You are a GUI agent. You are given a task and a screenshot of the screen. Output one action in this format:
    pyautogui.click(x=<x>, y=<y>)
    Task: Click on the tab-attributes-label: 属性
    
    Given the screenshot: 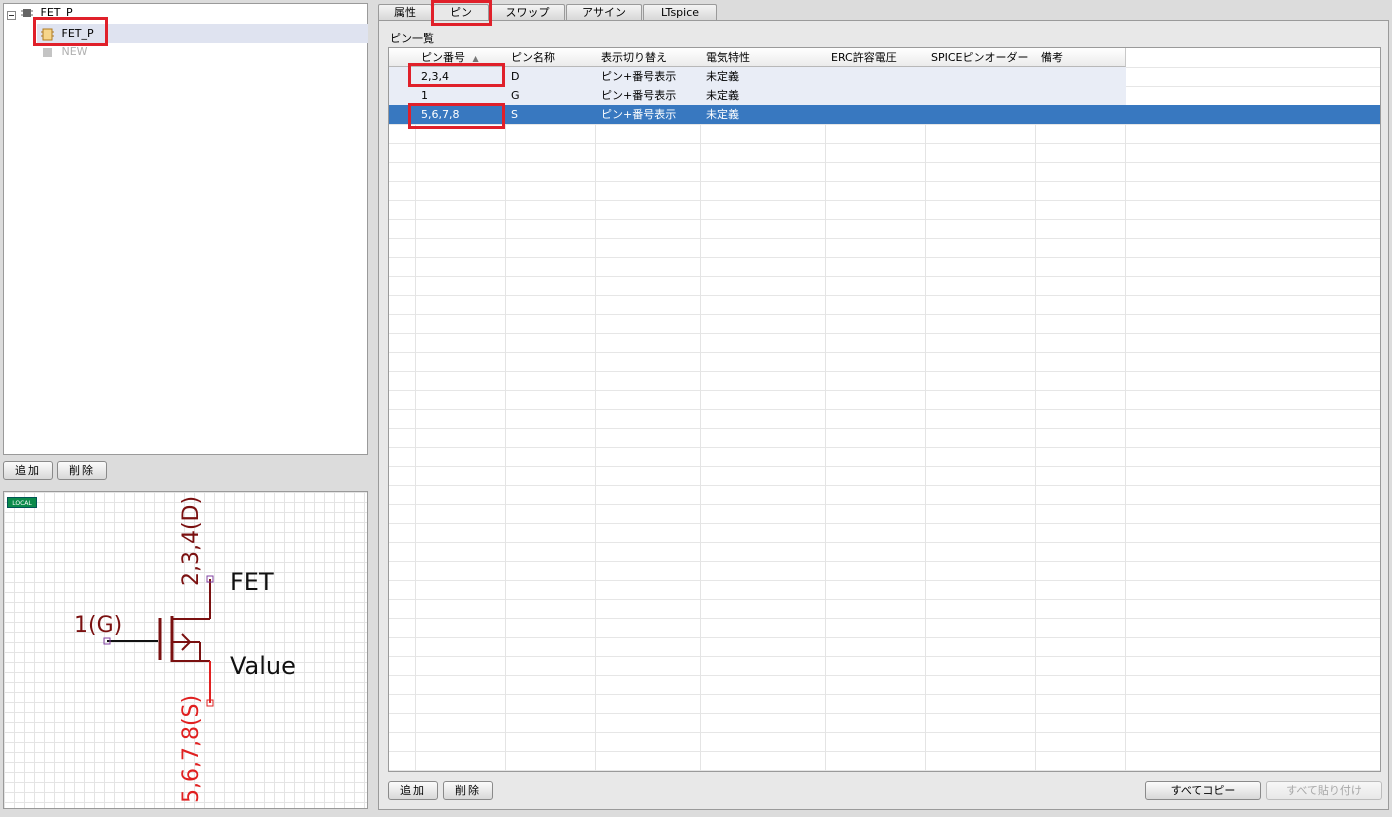 What is the action you would take?
    pyautogui.click(x=405, y=12)
    